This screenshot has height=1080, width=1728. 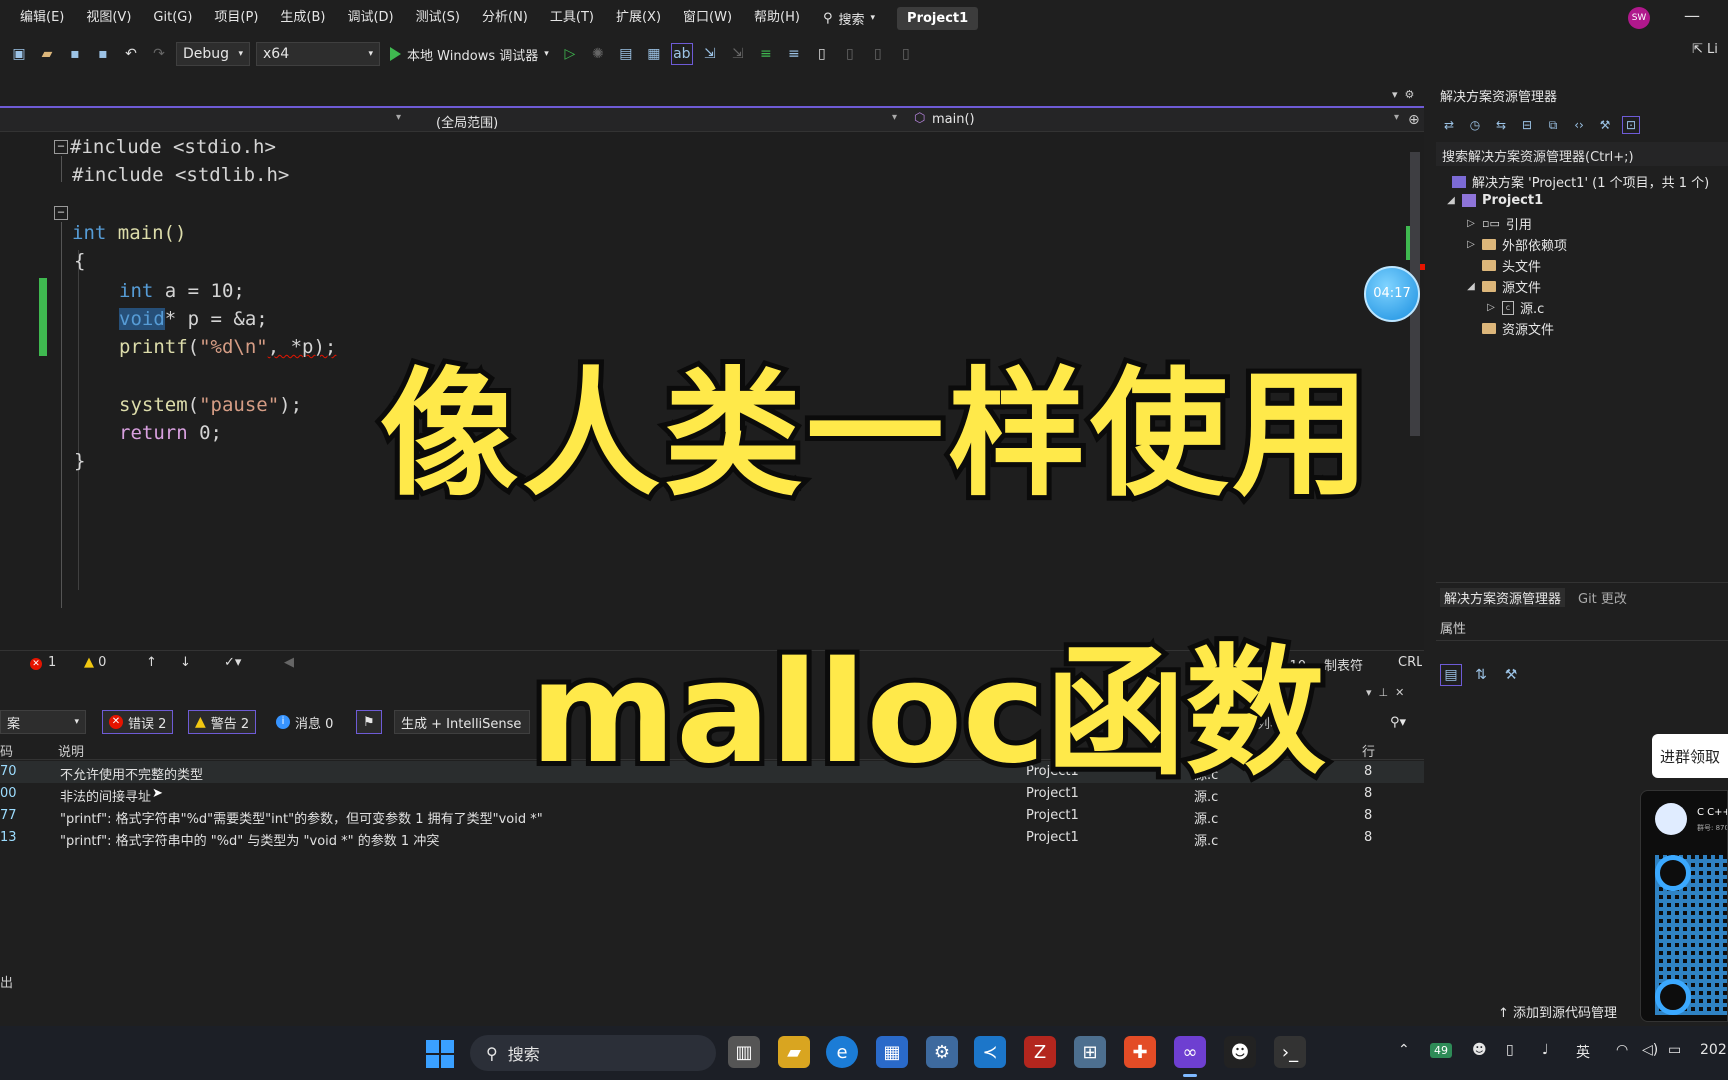 I want to click on tree-resource-files: 资源文件, so click(x=1518, y=328).